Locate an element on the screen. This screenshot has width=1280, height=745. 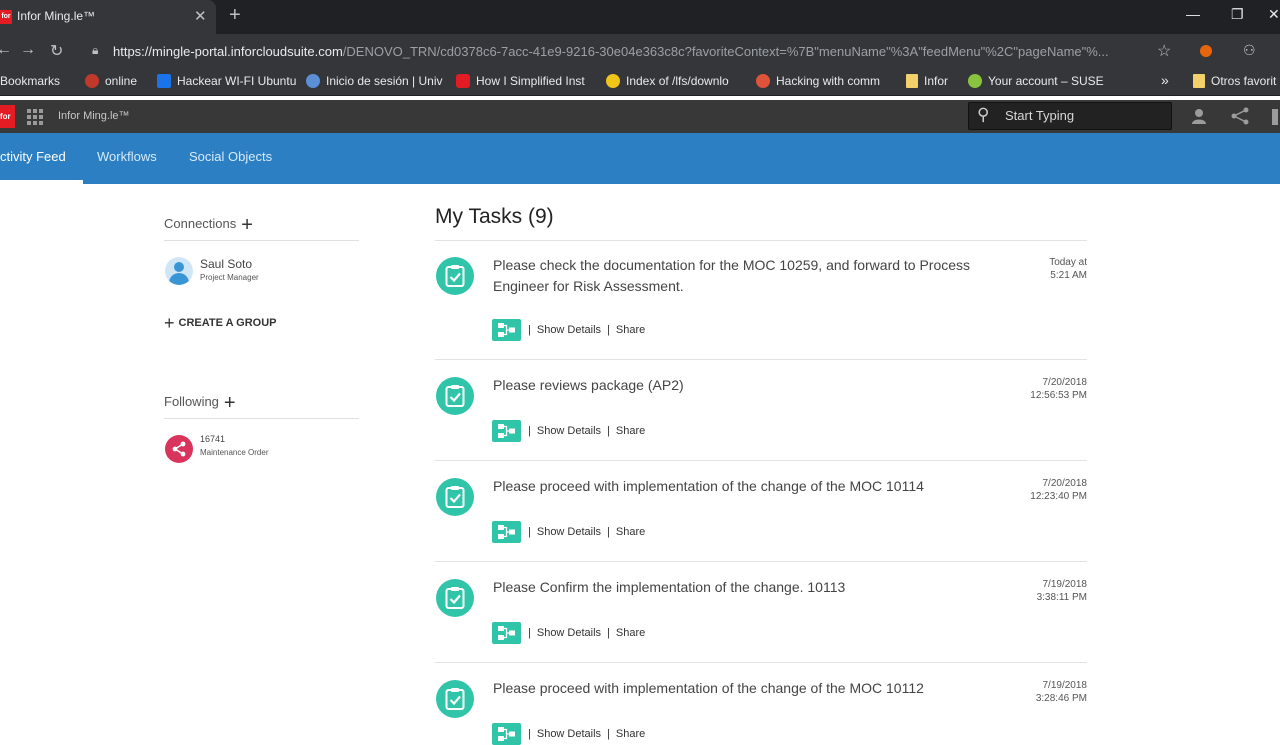
app-name: Infor Ming.le™ is located at coordinates (94, 116).